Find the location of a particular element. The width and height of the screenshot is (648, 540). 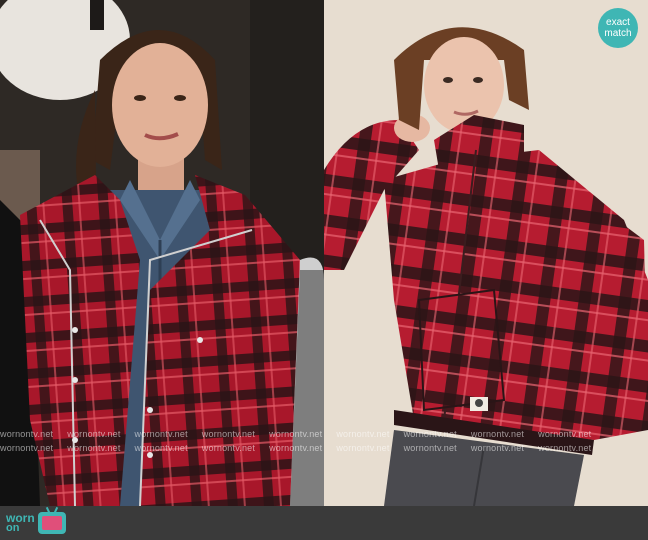

footer-bar: worn on is located at coordinates (324, 523).